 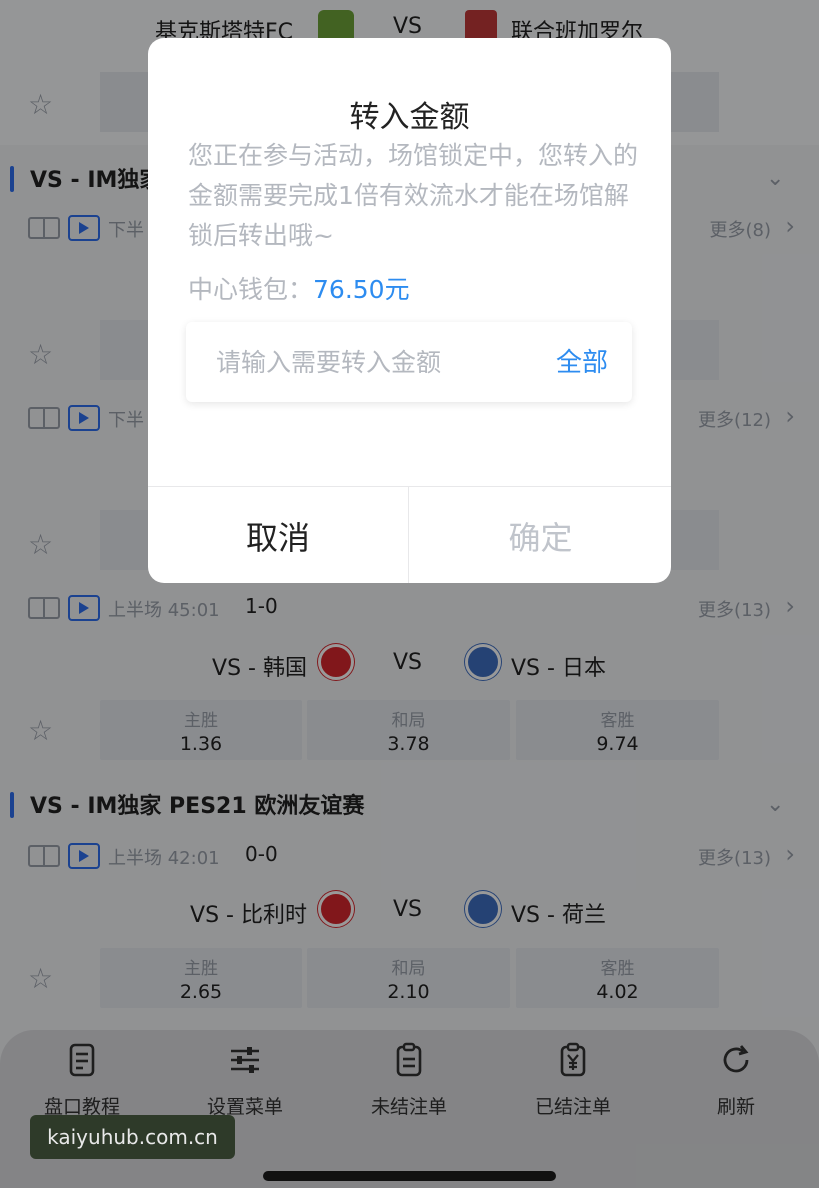 I want to click on wallet-balance: 中心钱包：76.50元, so click(x=299, y=288).